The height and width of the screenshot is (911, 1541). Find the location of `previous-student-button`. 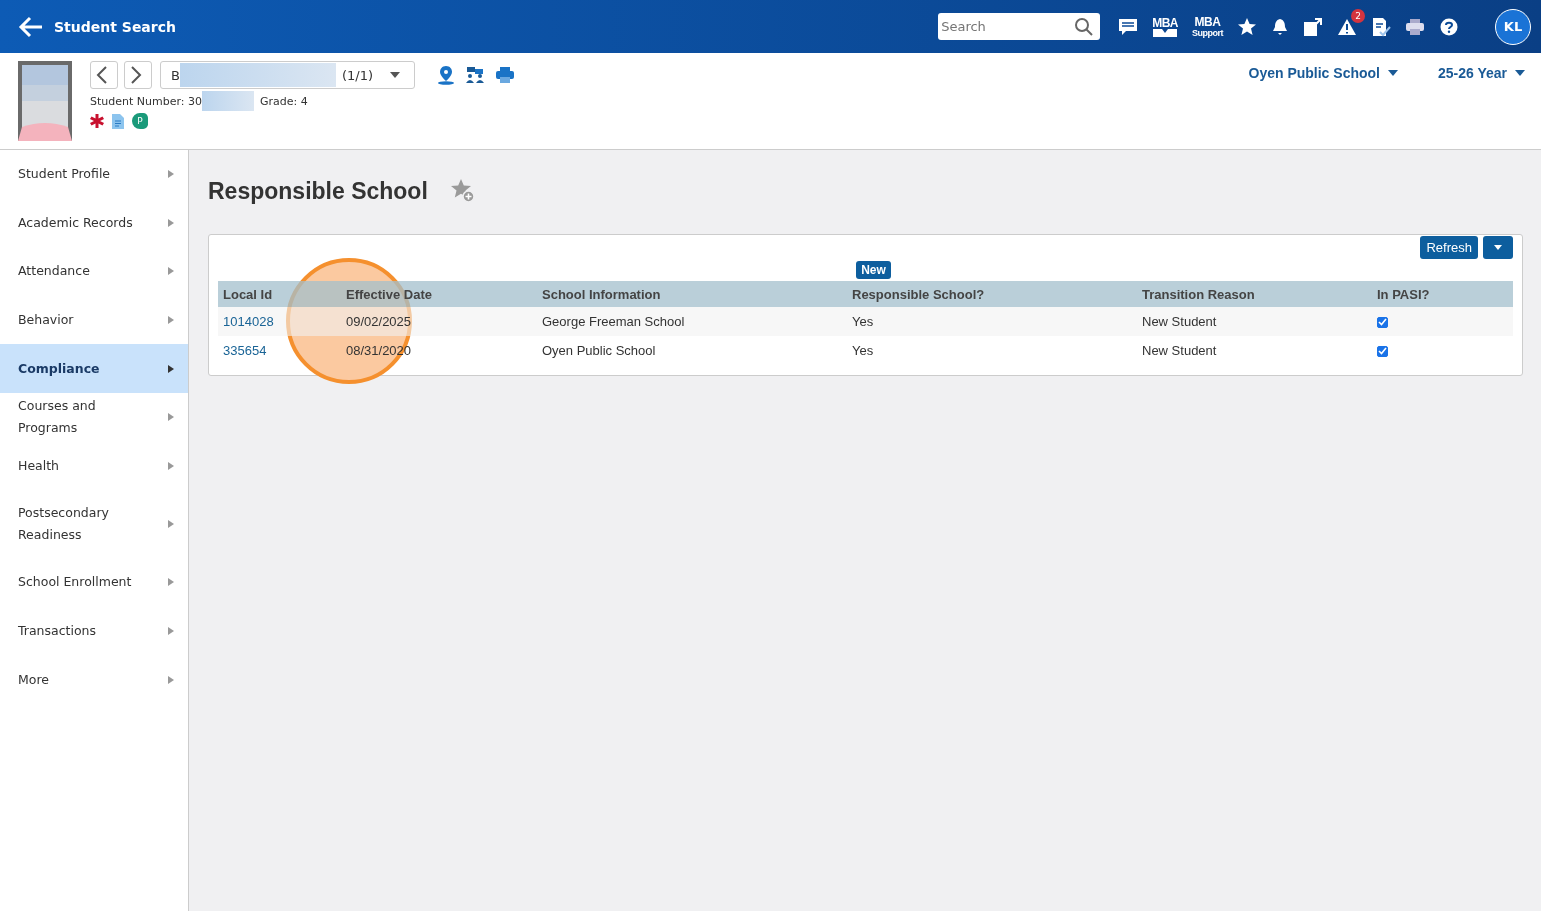

previous-student-button is located at coordinates (104, 75).